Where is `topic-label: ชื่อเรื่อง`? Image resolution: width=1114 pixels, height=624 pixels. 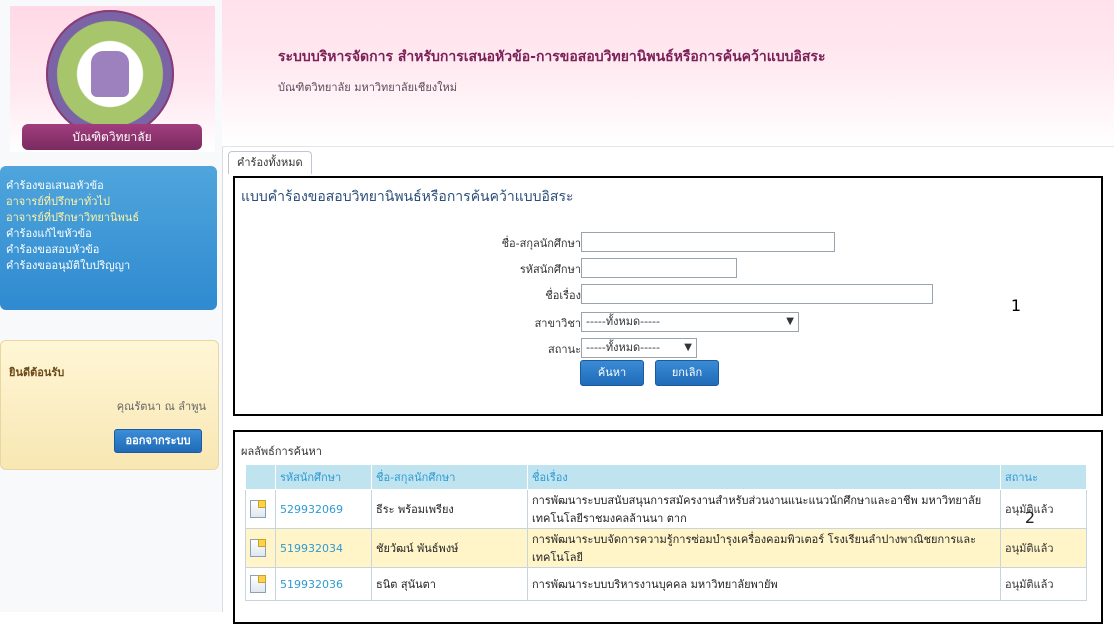 topic-label: ชื่อเรื่อง is located at coordinates (563, 295).